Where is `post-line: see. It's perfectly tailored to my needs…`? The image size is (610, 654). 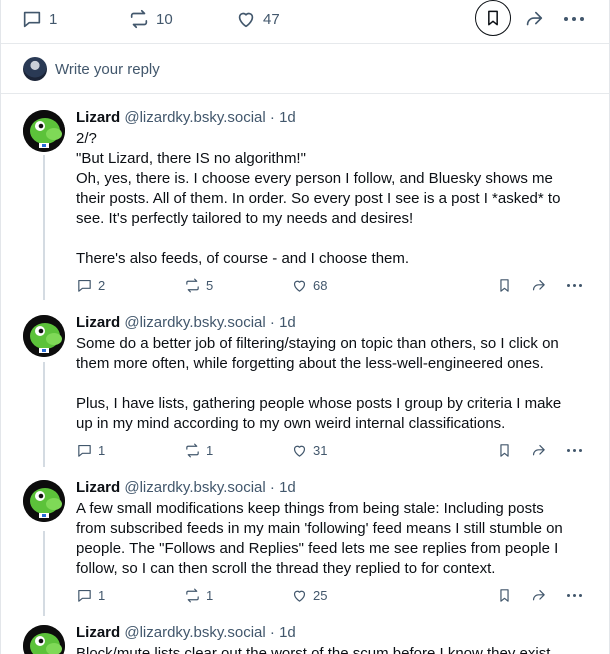 post-line: see. It's perfectly tailored to my needs… is located at coordinates (245, 218).